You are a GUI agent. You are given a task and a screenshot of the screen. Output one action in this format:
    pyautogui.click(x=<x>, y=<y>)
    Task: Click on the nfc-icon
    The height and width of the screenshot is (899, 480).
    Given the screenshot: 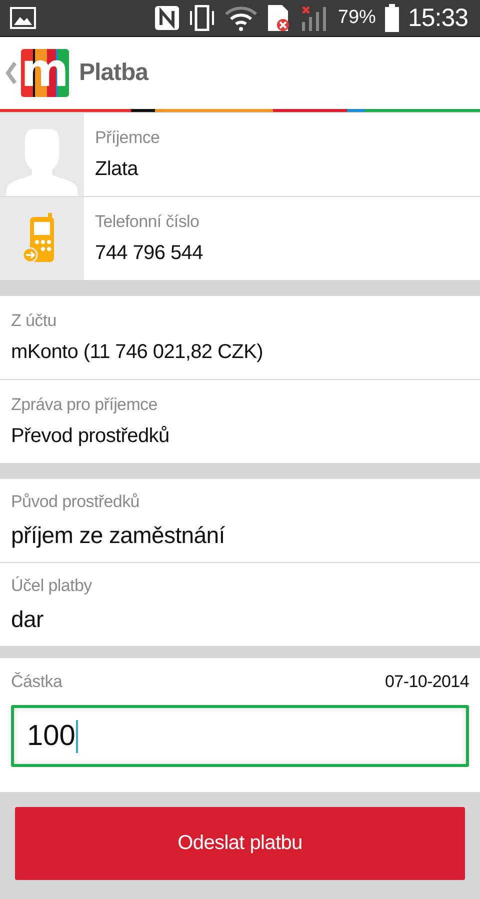 What is the action you would take?
    pyautogui.click(x=167, y=18)
    